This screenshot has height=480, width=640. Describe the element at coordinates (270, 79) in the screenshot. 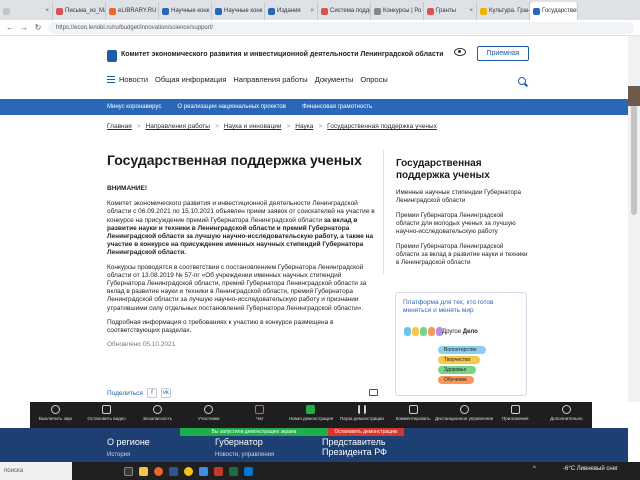

I see `menu-item-work-directions: Направления работы` at that location.